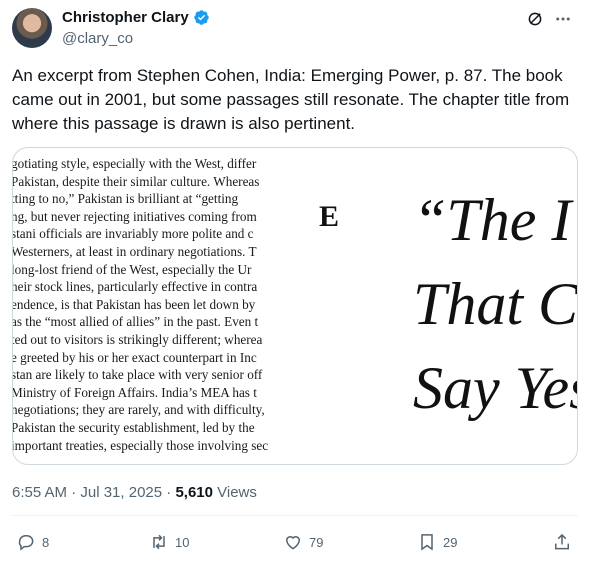 The height and width of the screenshot is (563, 590). Describe the element at coordinates (93, 492) in the screenshot. I see `timestamp: 6:55 AM · Jul 31, 2025 ·` at that location.